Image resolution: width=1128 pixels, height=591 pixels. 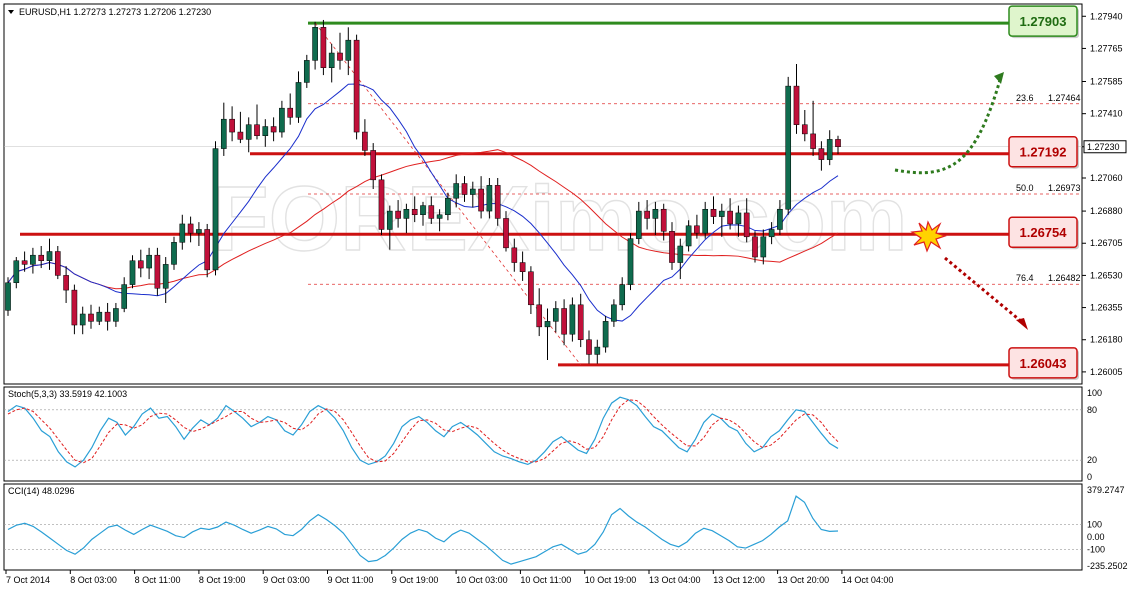 I want to click on time-tick-label: 7 Oct 2014, so click(x=28, y=580).